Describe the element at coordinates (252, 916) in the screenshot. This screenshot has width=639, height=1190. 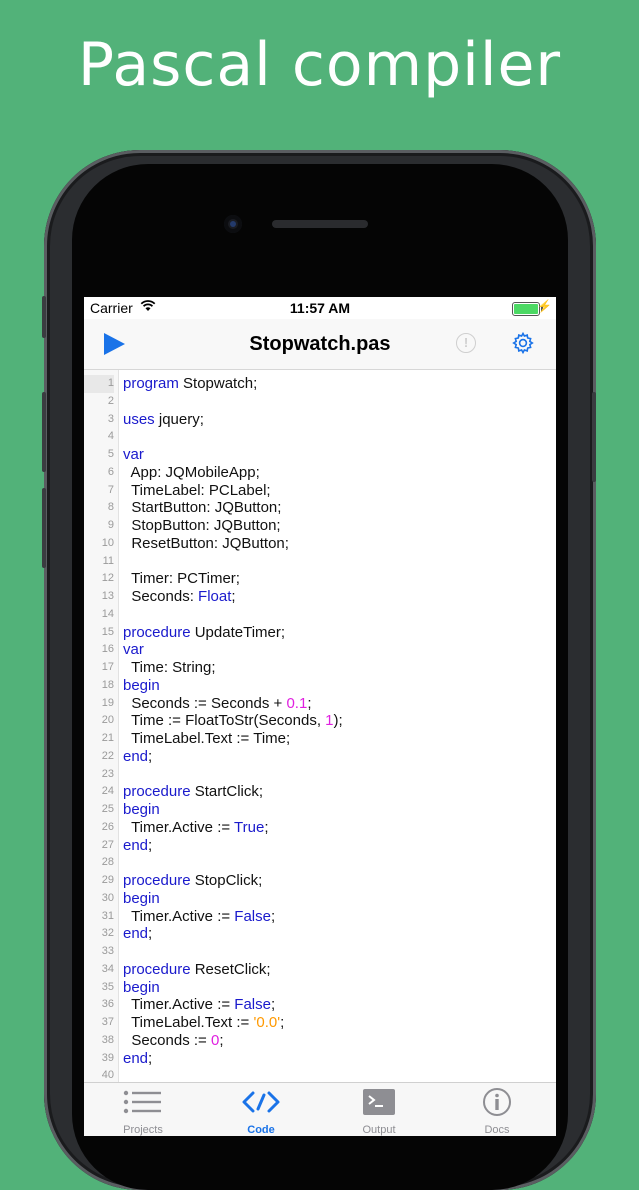
I see `code-token: False` at that location.